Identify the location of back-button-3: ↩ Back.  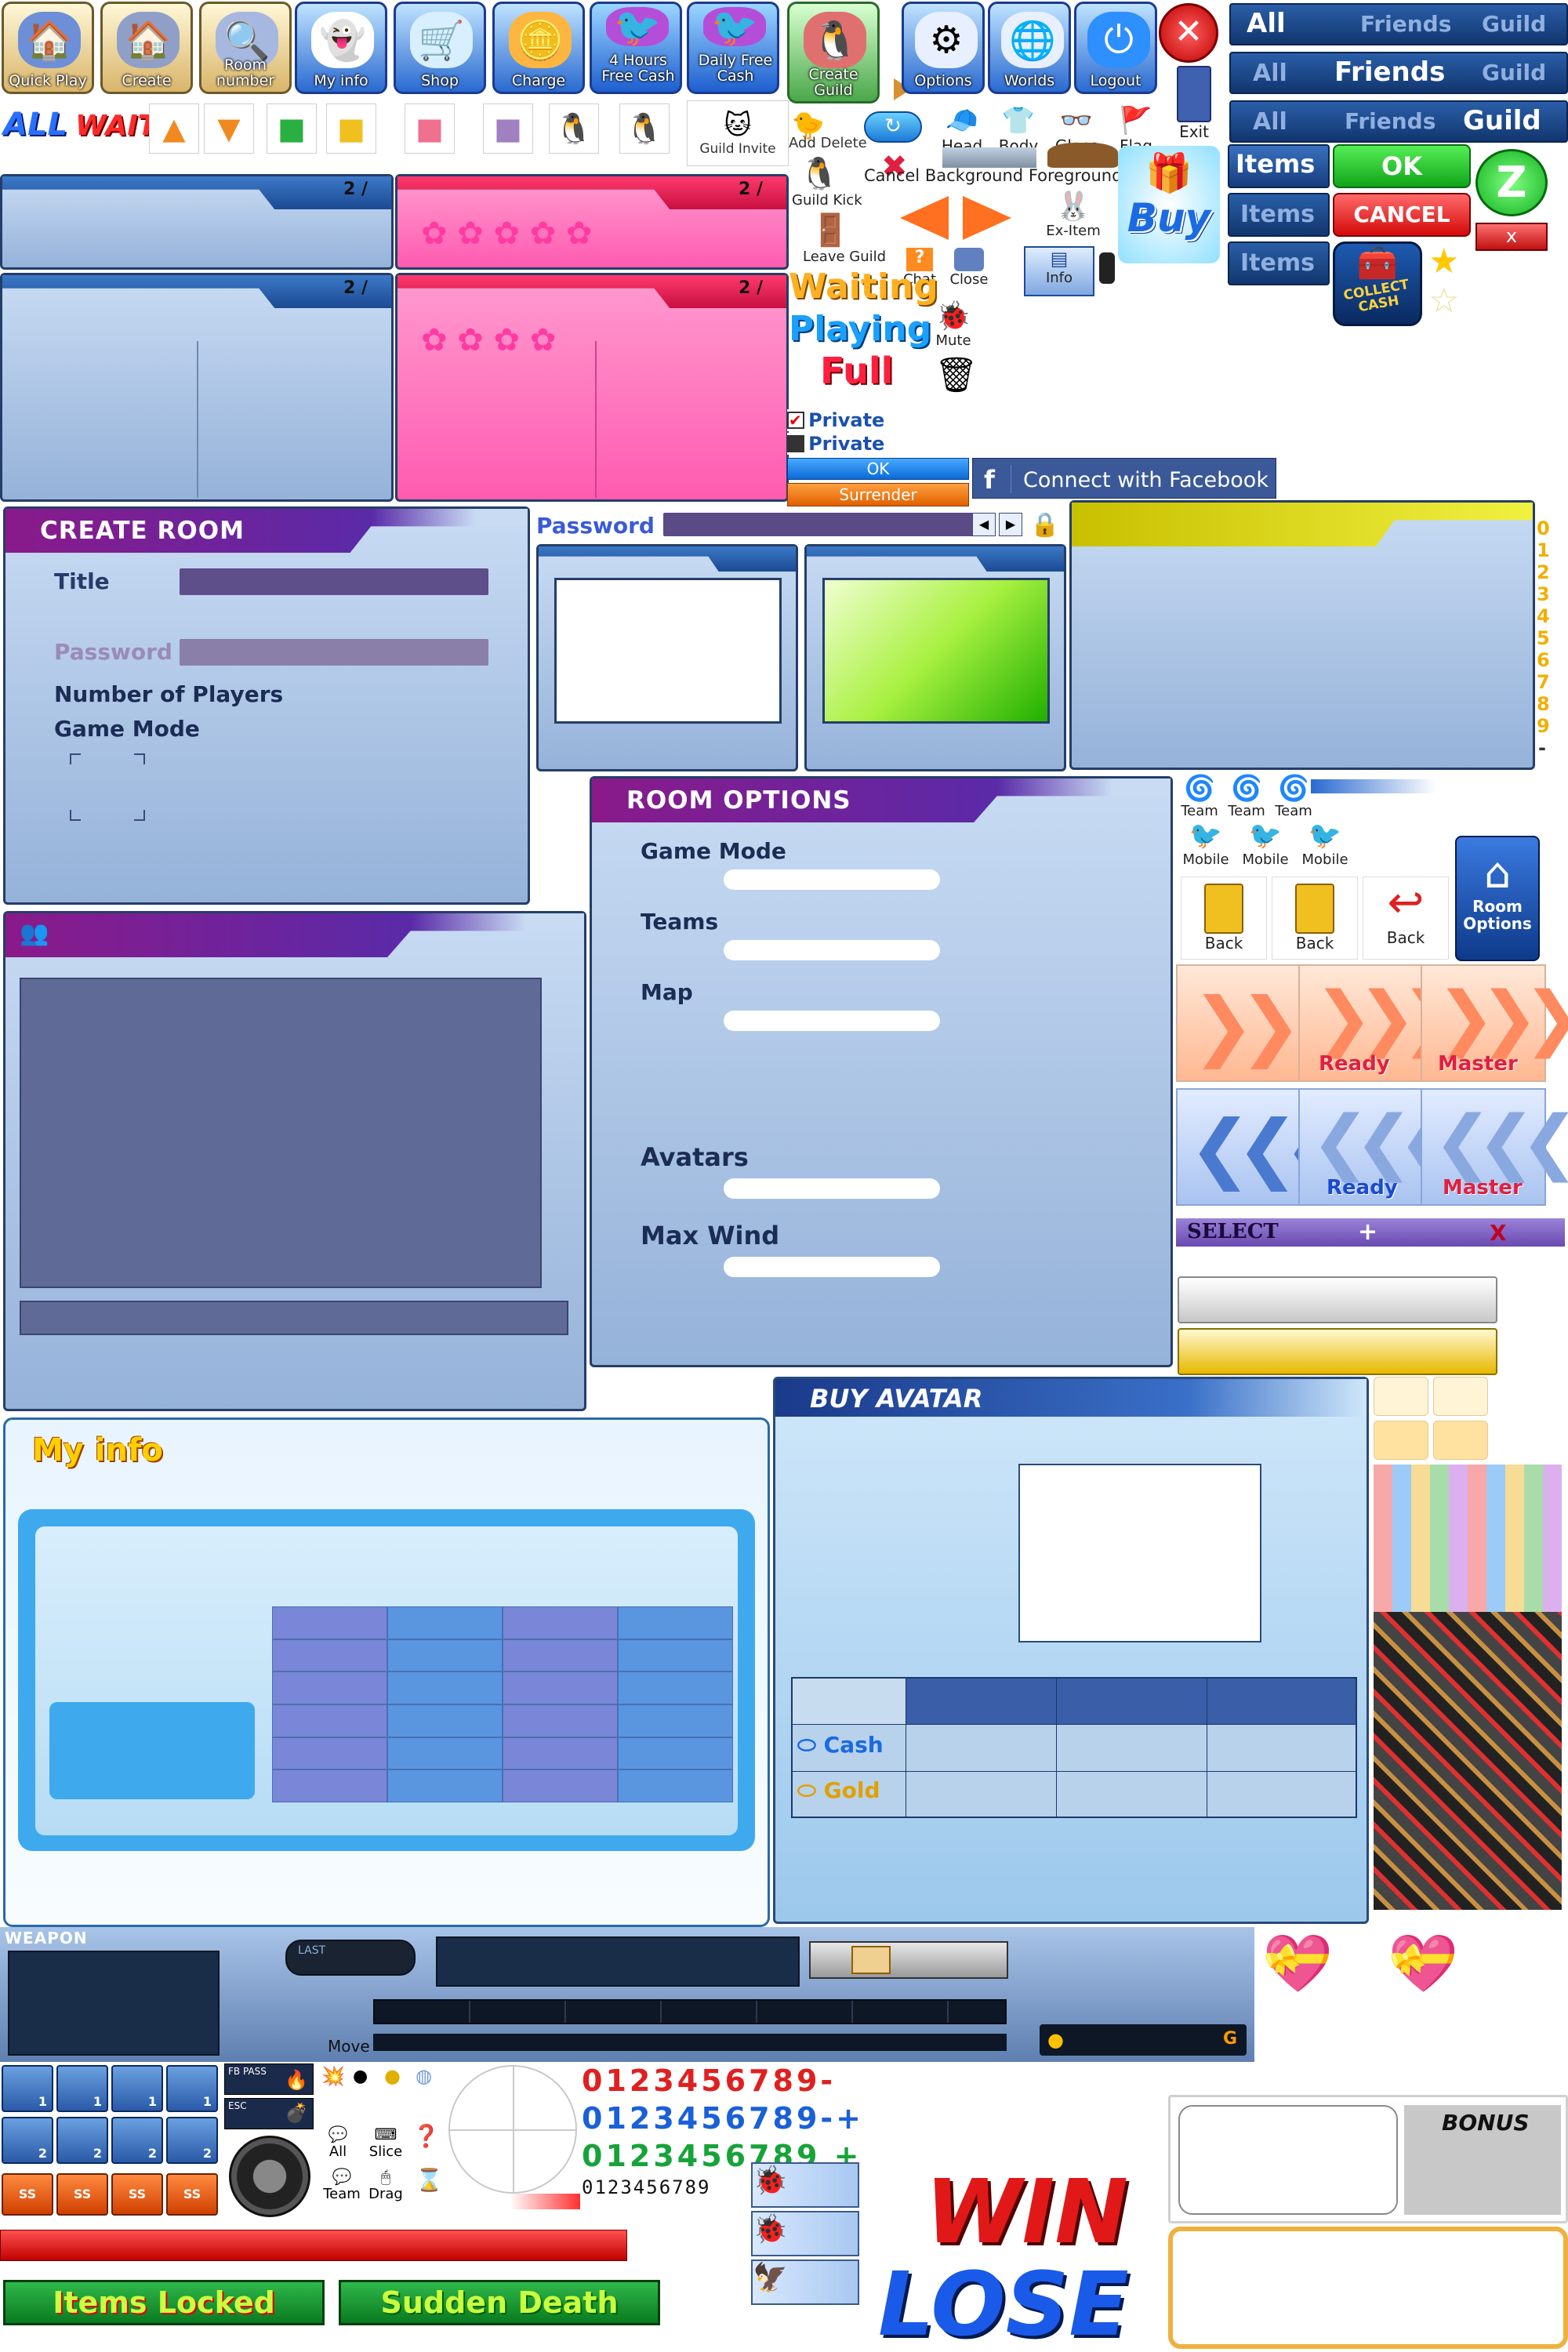
(1406, 918).